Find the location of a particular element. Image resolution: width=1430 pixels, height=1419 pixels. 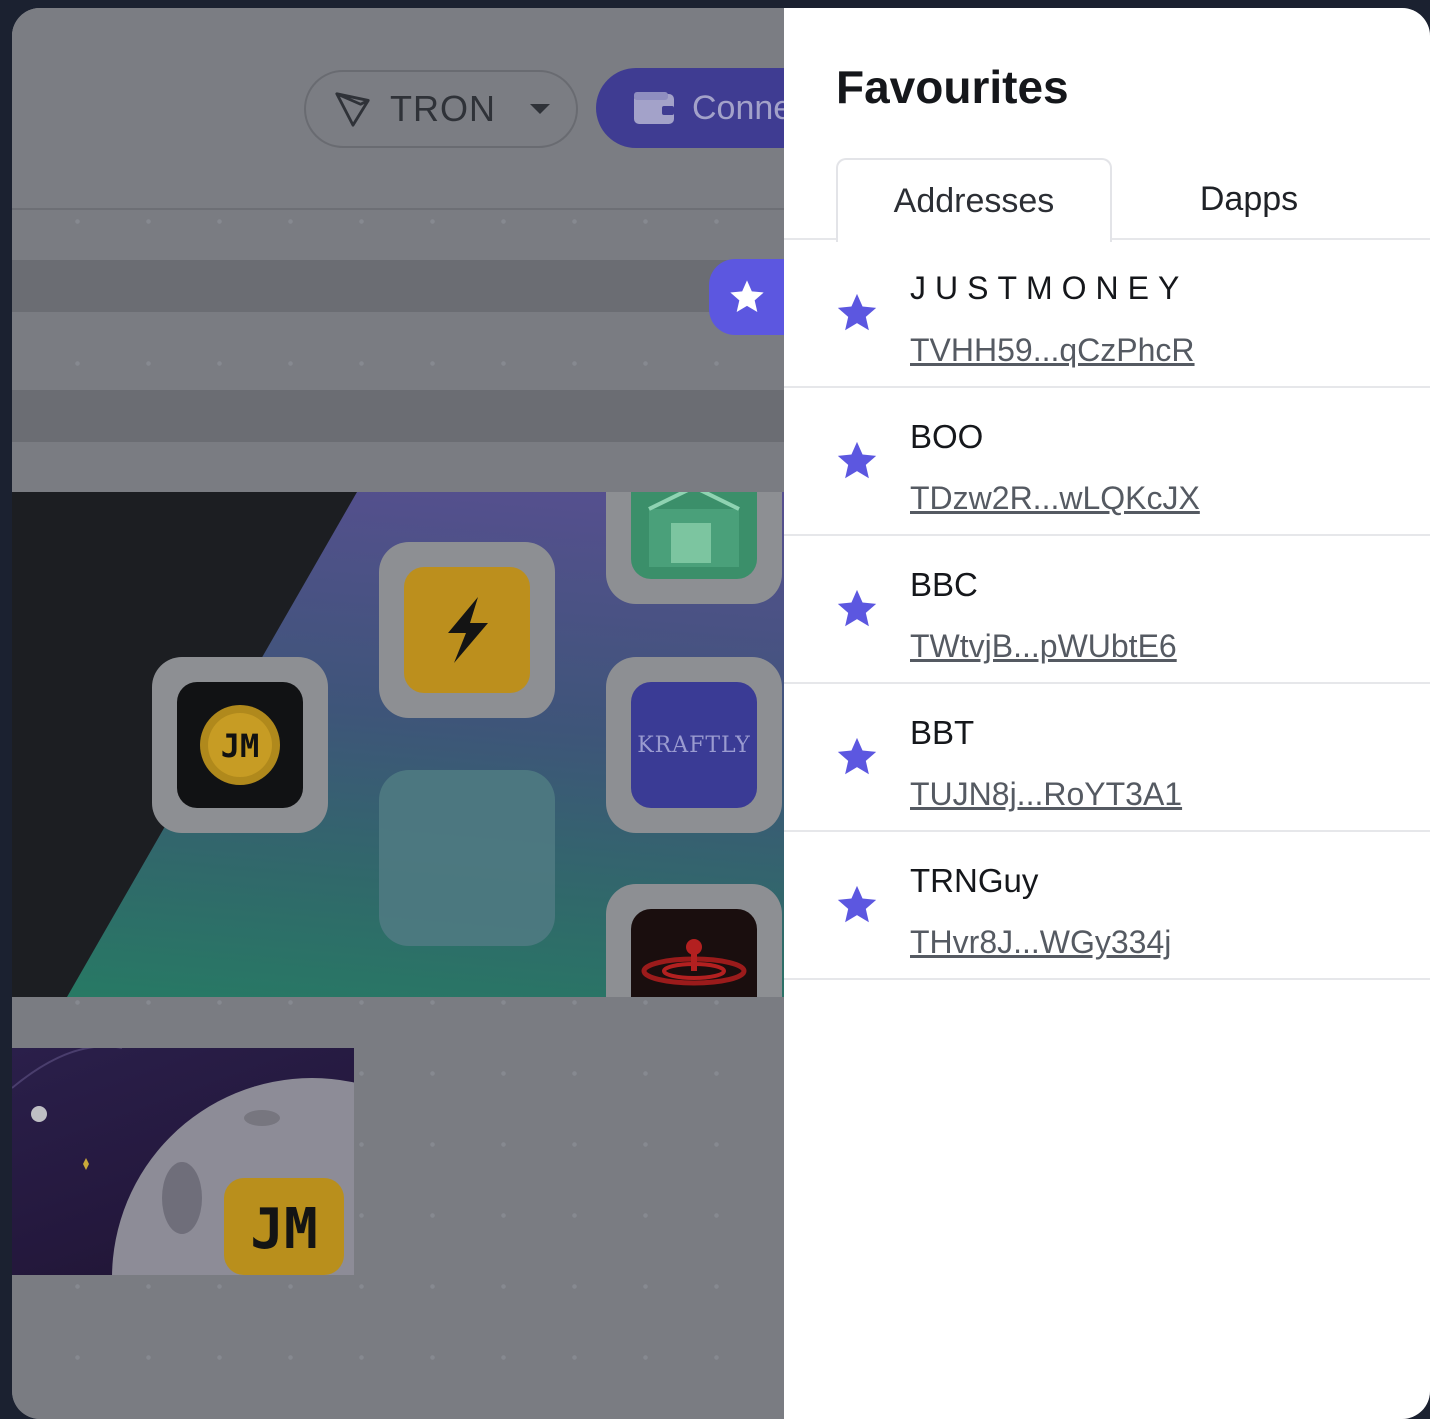

list-item: BBC TWtvjB...pWUbtE6 is located at coordinates (1107, 610).